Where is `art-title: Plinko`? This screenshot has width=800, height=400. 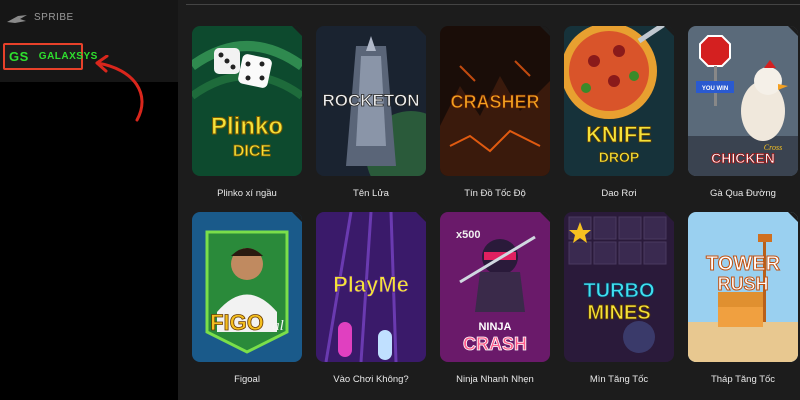 art-title: Plinko is located at coordinates (247, 126).